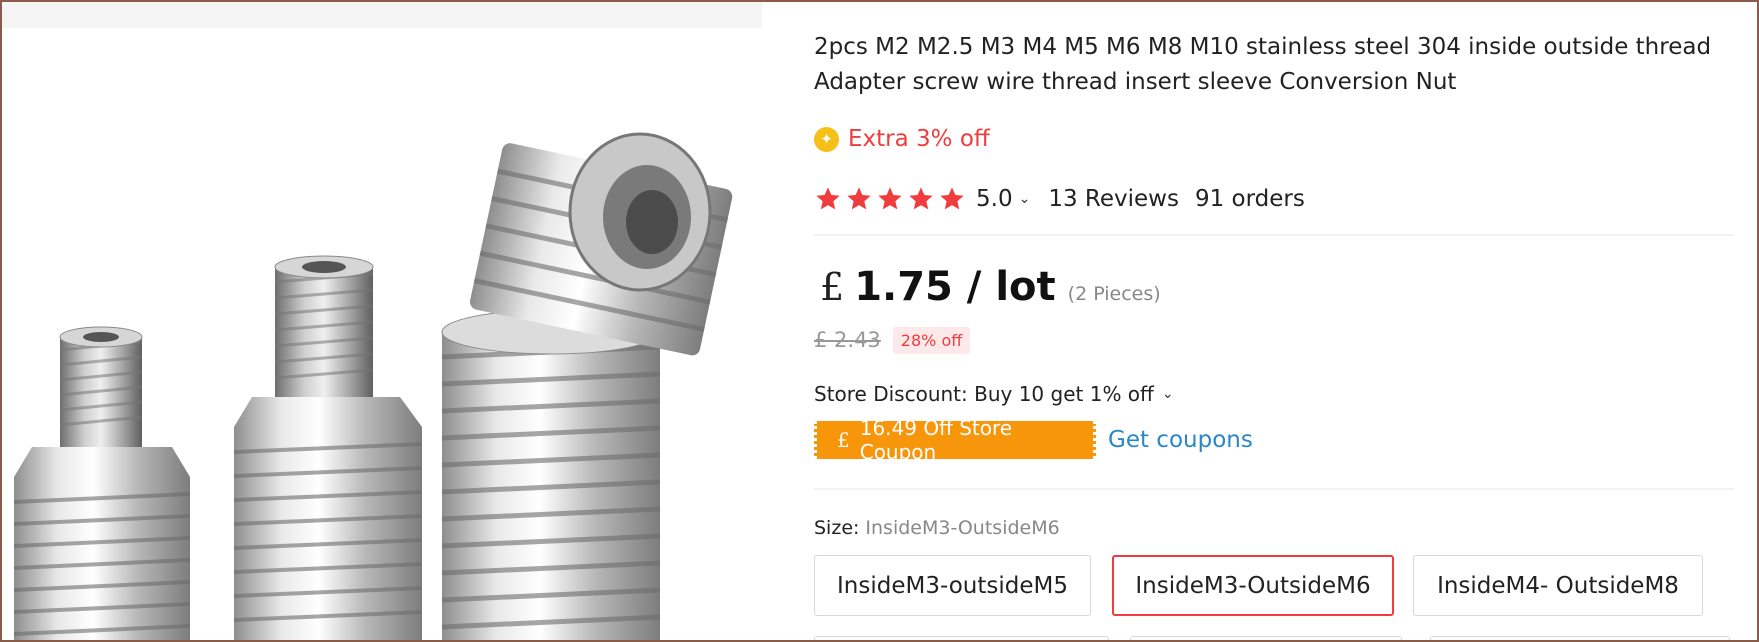 This screenshot has height=642, width=1759. I want to click on size-selected-value: InsideM3-OutsideM6, so click(962, 528).